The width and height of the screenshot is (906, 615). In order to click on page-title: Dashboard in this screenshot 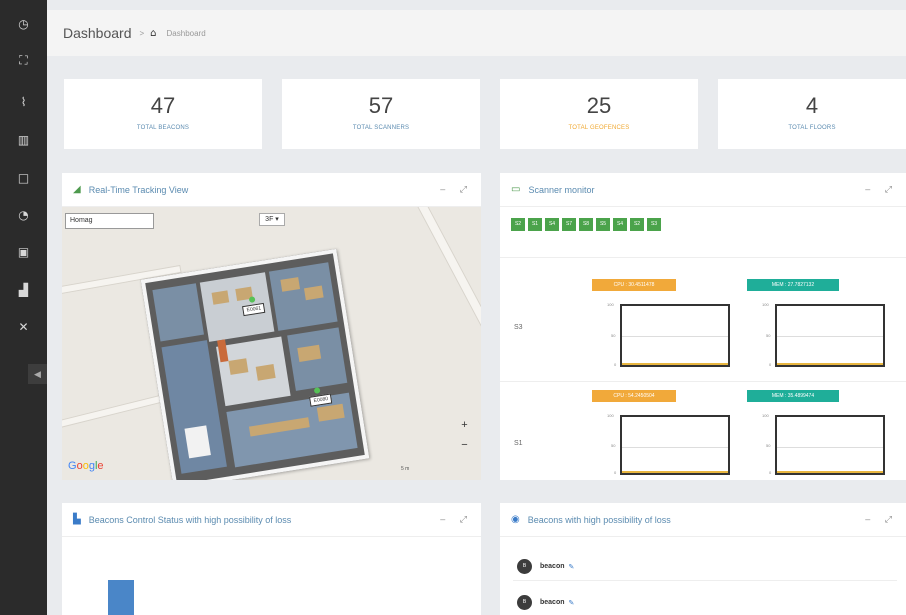, I will do `click(97, 33)`.